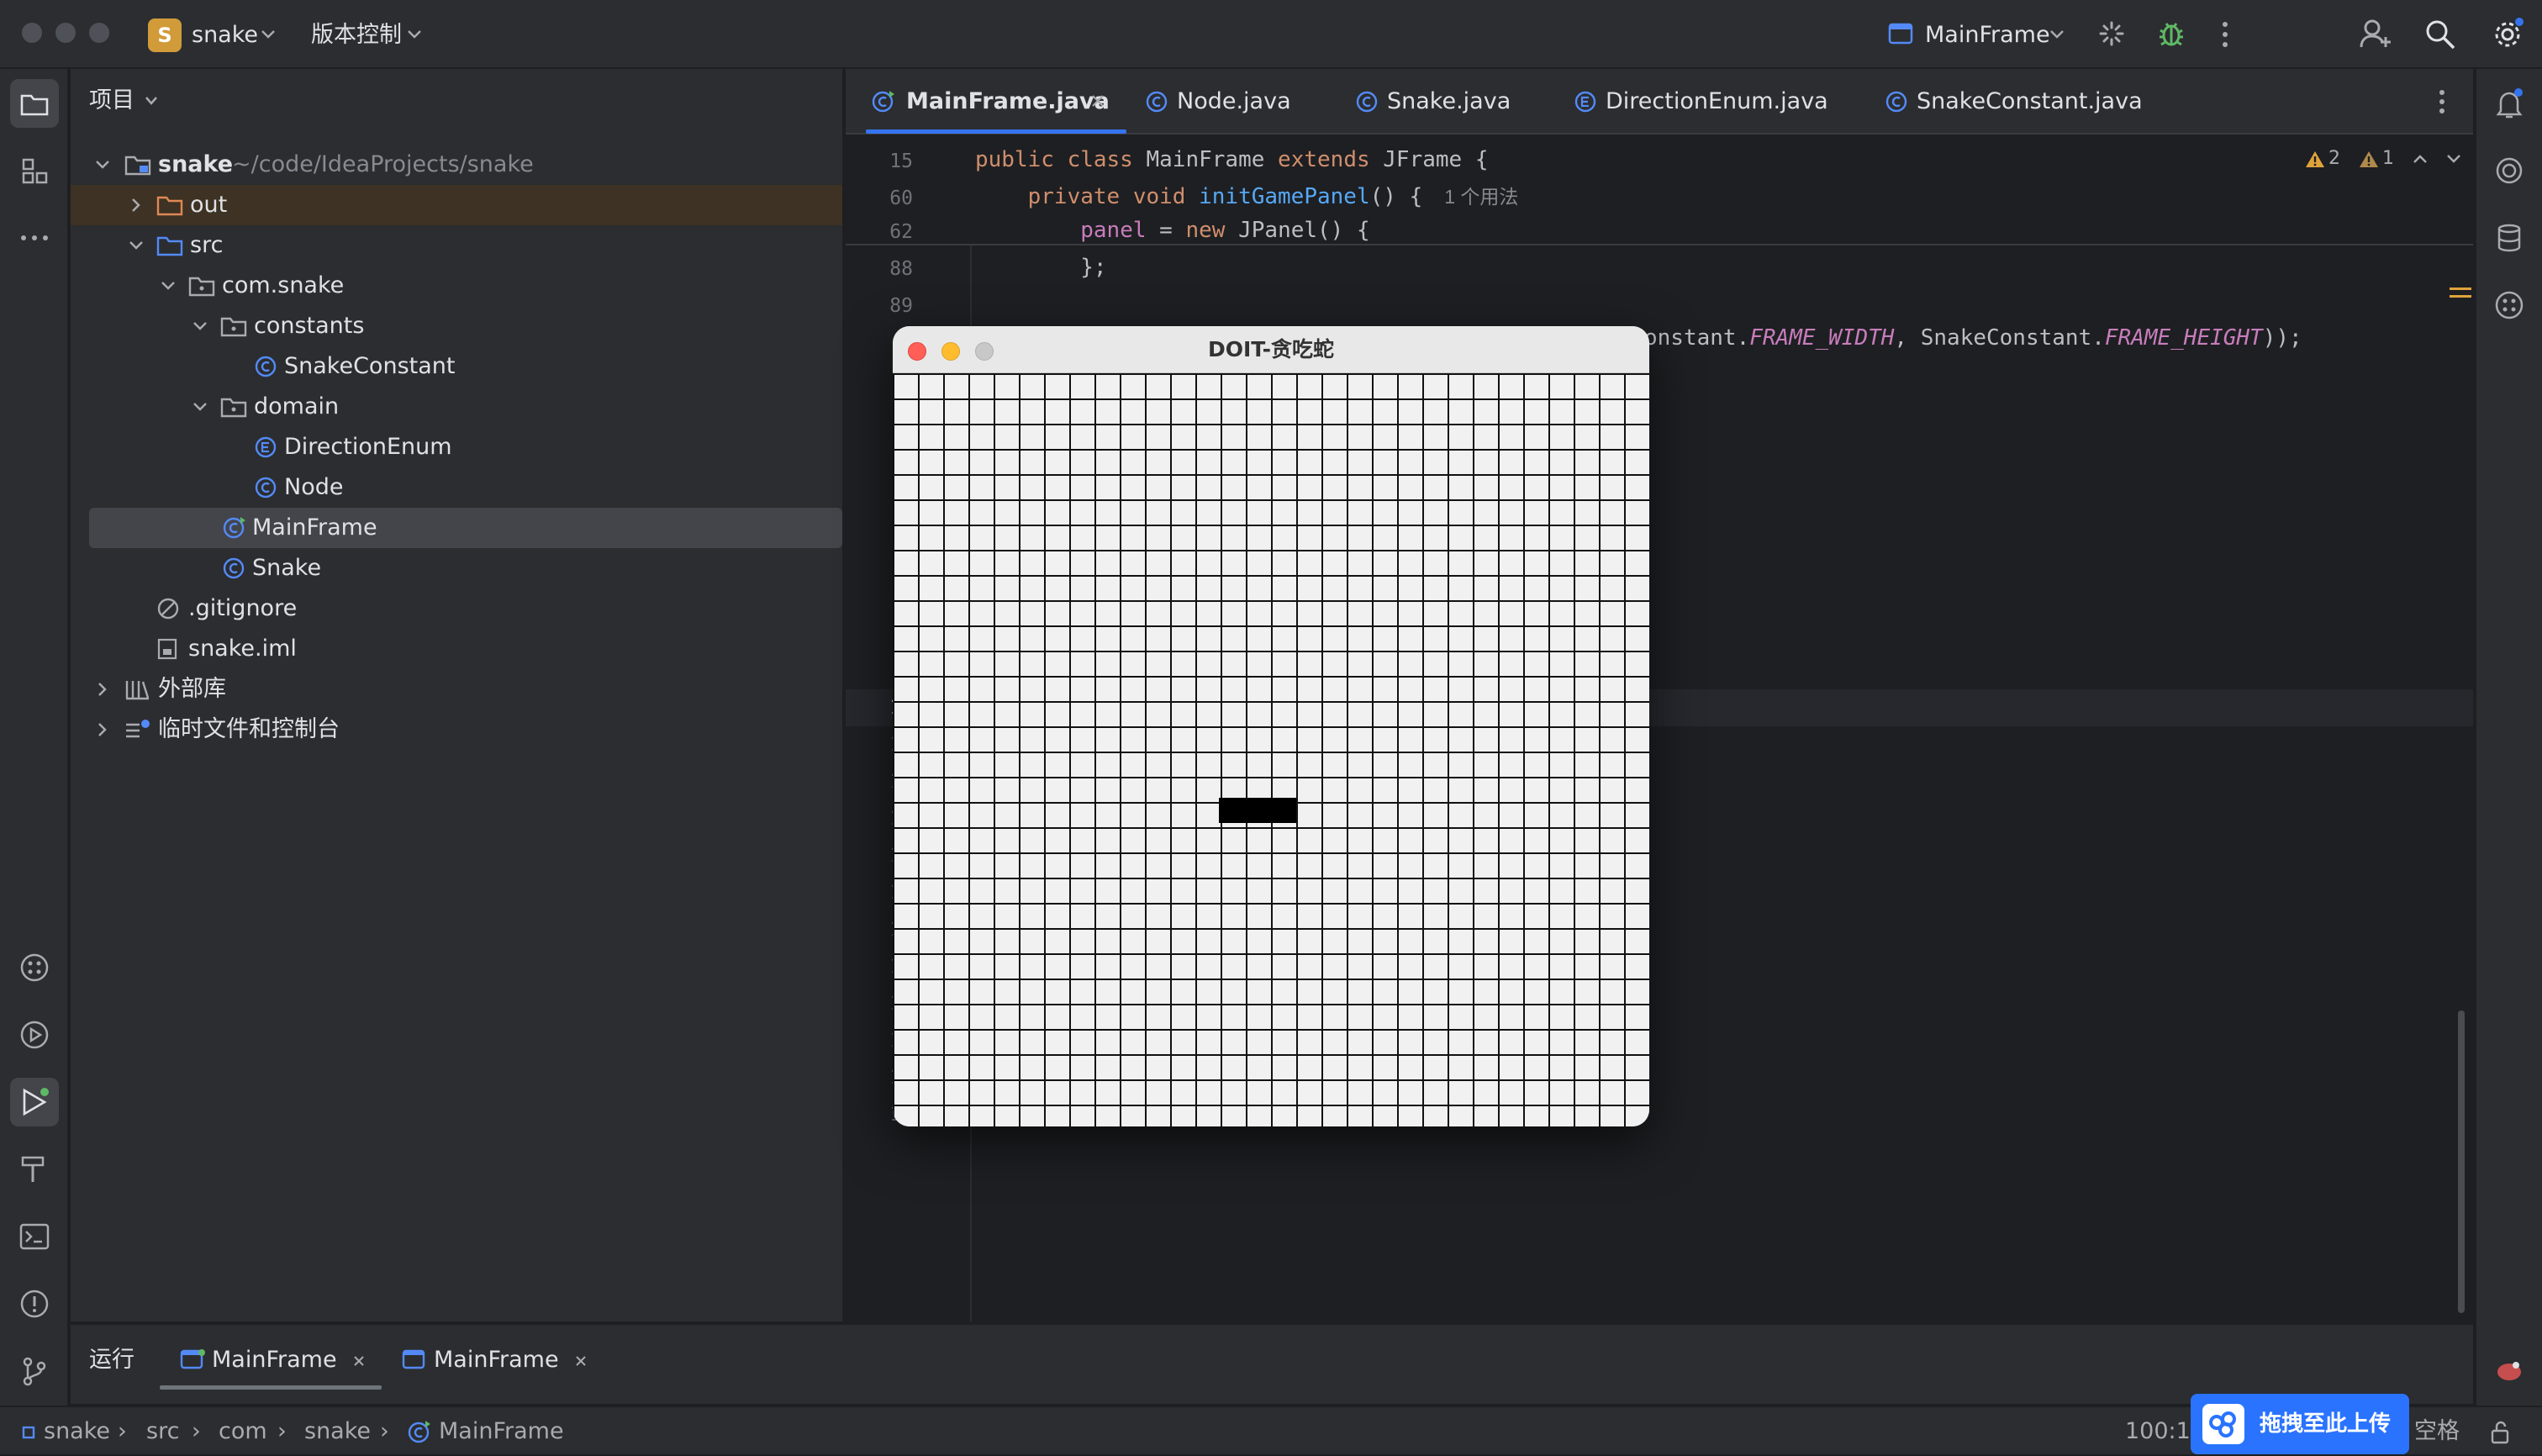 This screenshot has height=1456, width=2542. What do you see at coordinates (315, 527) in the screenshot?
I see `tree-label: MainFrame` at bounding box center [315, 527].